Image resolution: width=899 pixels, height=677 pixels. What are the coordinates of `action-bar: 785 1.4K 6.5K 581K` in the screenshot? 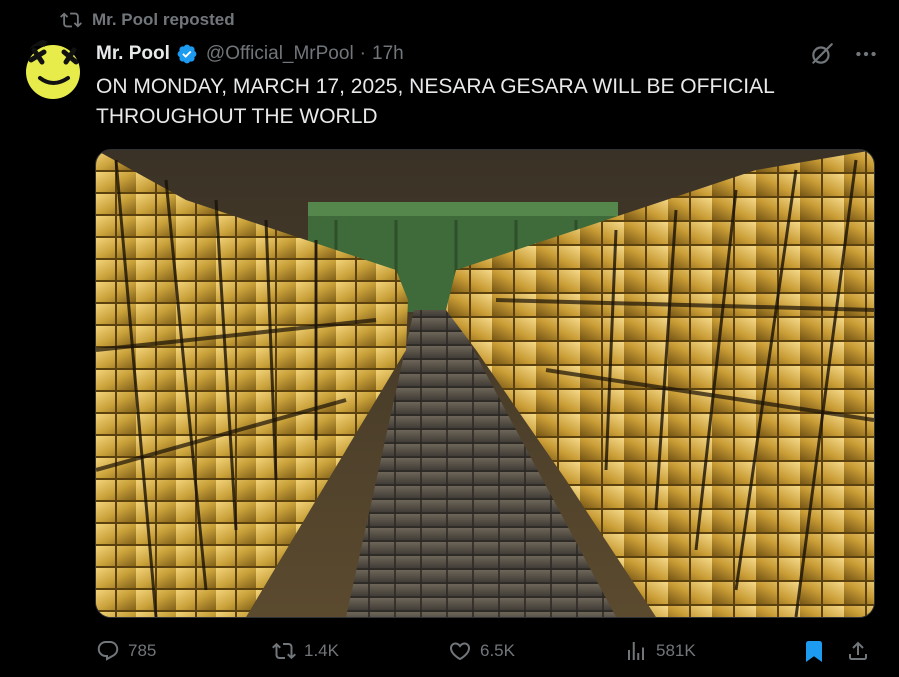 It's located at (484, 651).